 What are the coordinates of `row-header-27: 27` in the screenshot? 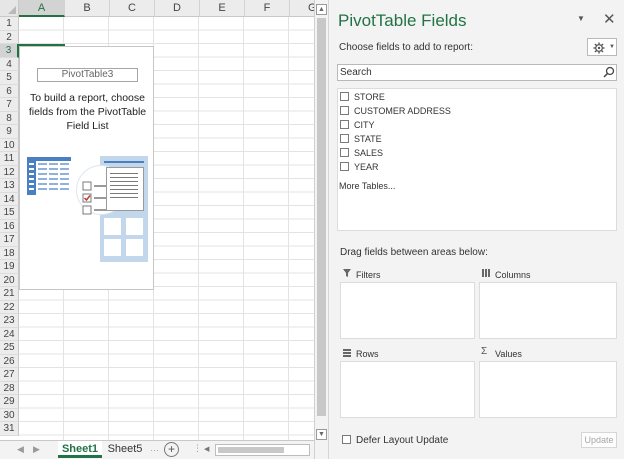 It's located at (9, 375).